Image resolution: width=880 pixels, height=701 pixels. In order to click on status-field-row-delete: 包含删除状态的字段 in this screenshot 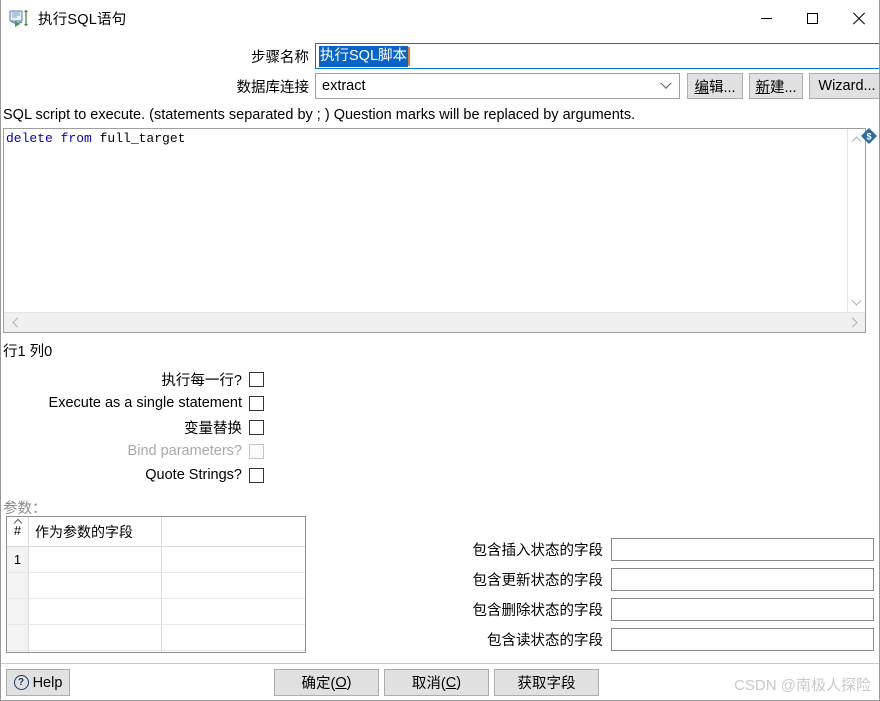, I will do `click(607, 609)`.